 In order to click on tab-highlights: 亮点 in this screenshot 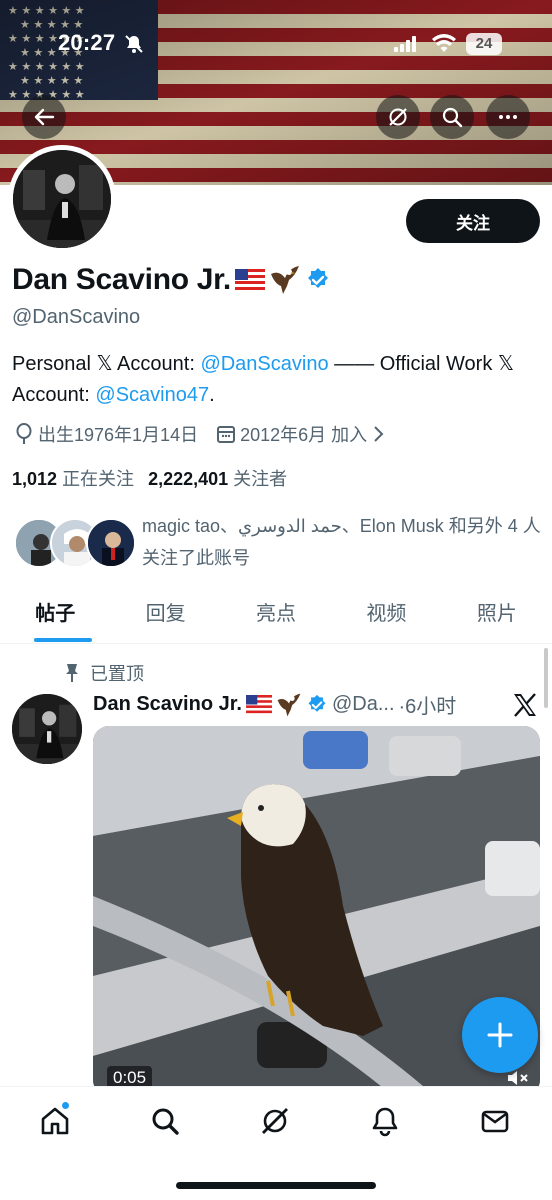, I will do `click(276, 616)`.